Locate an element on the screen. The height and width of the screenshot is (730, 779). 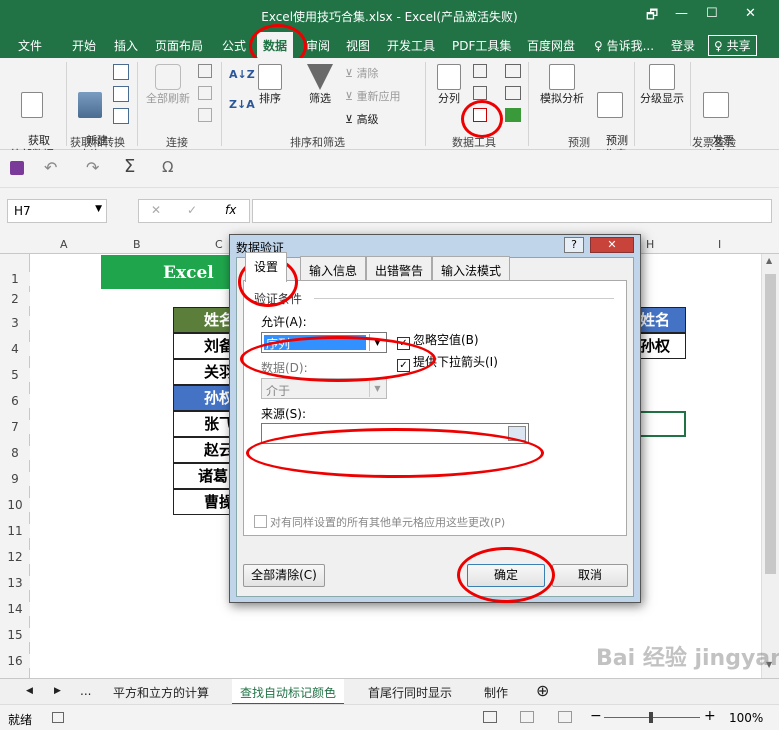
row-header: 14 is located at coordinates (15, 609).